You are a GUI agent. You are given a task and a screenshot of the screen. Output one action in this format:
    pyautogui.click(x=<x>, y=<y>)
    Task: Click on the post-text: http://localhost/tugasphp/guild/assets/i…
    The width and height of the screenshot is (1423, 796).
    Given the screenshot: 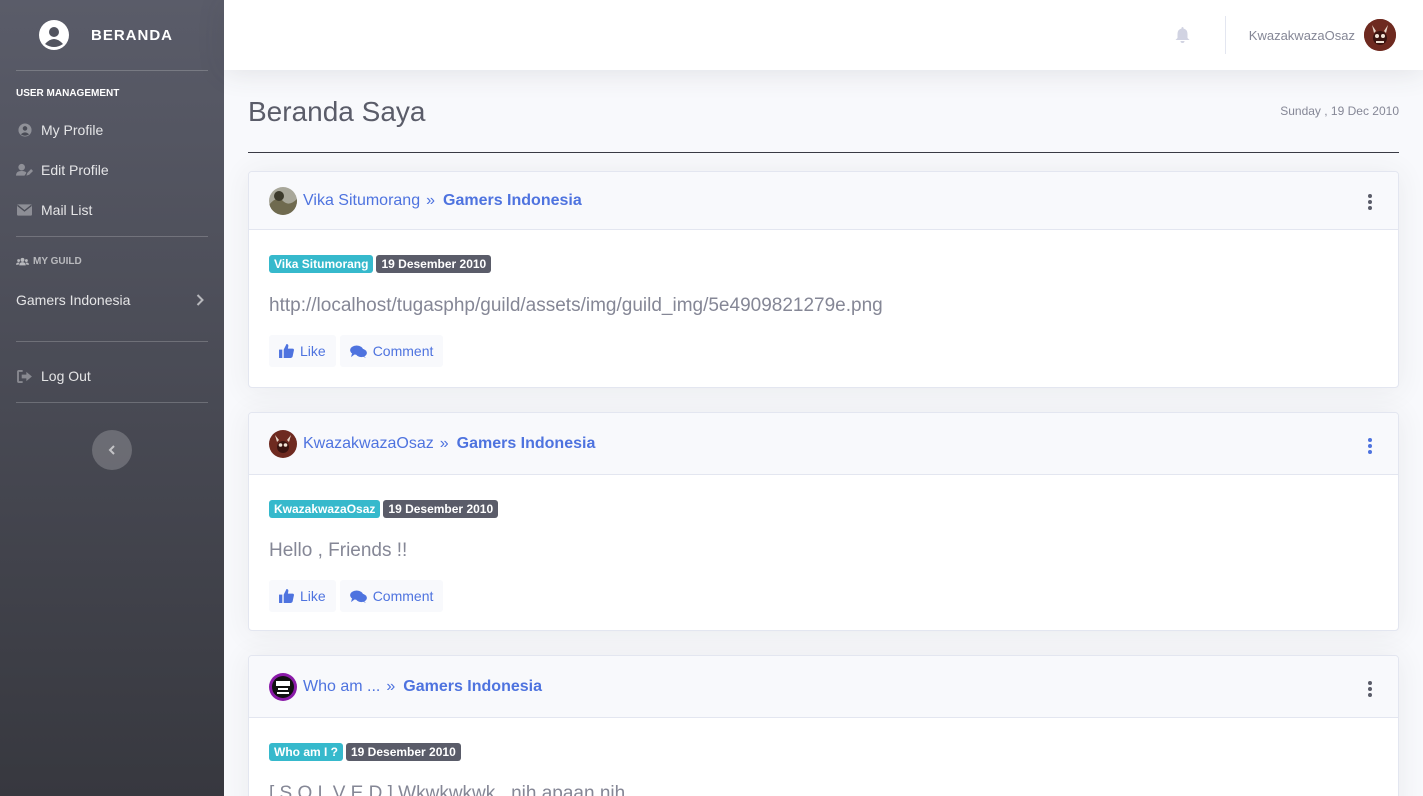 What is the action you would take?
    pyautogui.click(x=576, y=305)
    